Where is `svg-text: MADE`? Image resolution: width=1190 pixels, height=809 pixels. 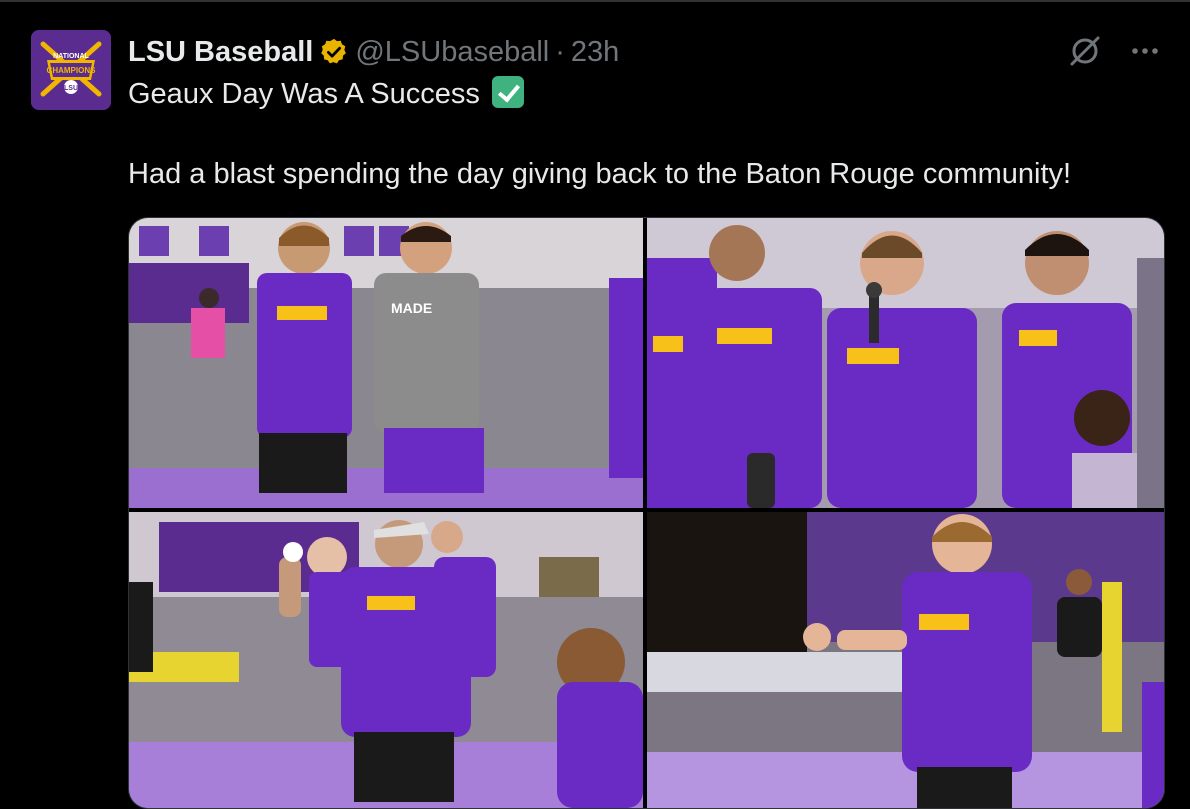
svg-text: MADE is located at coordinates (411, 308).